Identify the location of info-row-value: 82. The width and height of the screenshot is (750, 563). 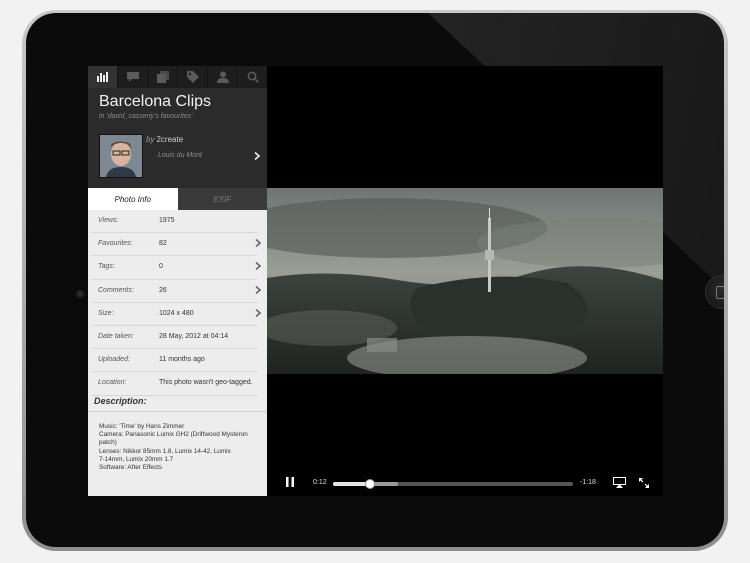
(163, 244).